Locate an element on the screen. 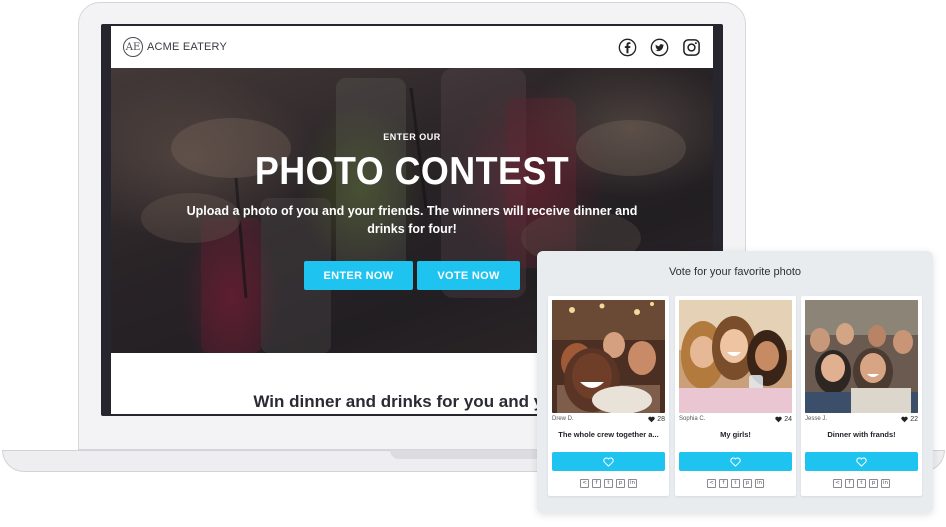 Image resolution: width=946 pixels, height=527 pixels. vote-now-button: VOTE NOW is located at coordinates (468, 275).